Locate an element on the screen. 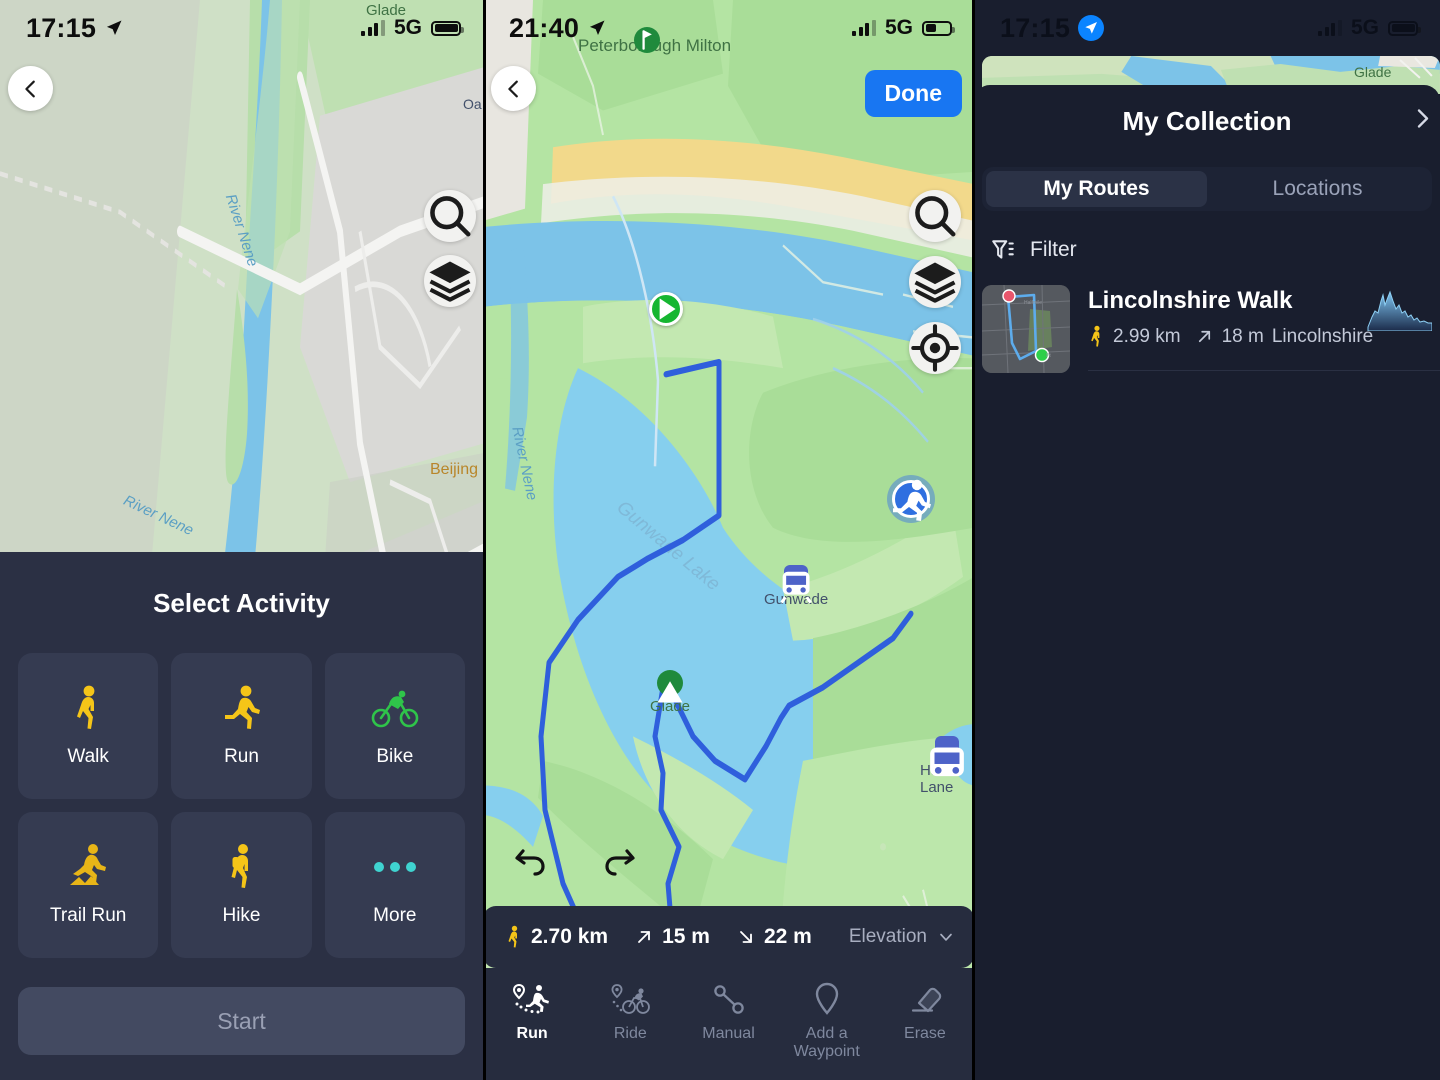 The height and width of the screenshot is (1080, 1440). activity-card-more: More is located at coordinates (394, 885).